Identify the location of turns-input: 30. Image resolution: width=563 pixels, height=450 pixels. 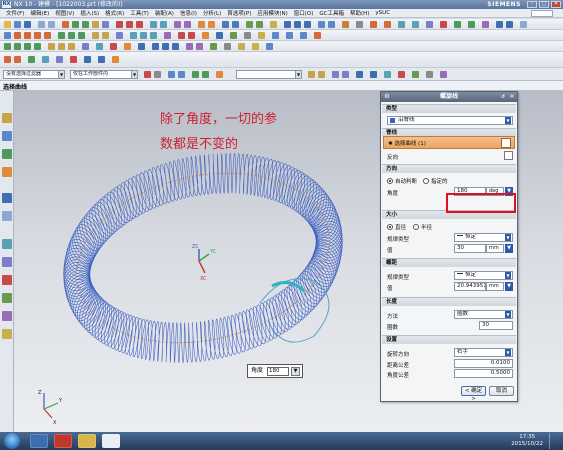
(496, 325).